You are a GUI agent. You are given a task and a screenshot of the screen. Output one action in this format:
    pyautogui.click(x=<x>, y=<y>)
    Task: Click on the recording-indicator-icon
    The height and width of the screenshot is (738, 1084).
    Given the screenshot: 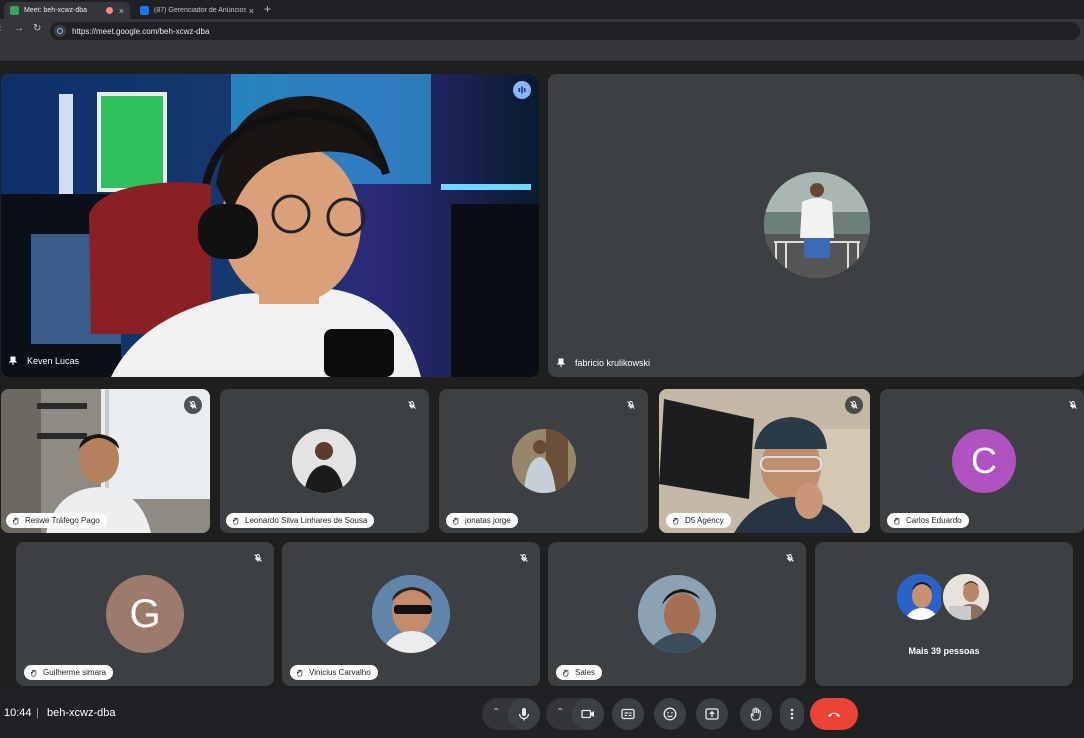 What is the action you would take?
    pyautogui.click(x=109, y=10)
    